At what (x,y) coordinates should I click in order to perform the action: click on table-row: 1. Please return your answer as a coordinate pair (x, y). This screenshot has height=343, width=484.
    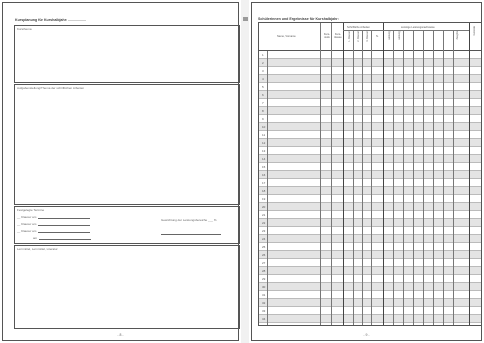
    Looking at the image, I should click on (370, 55).